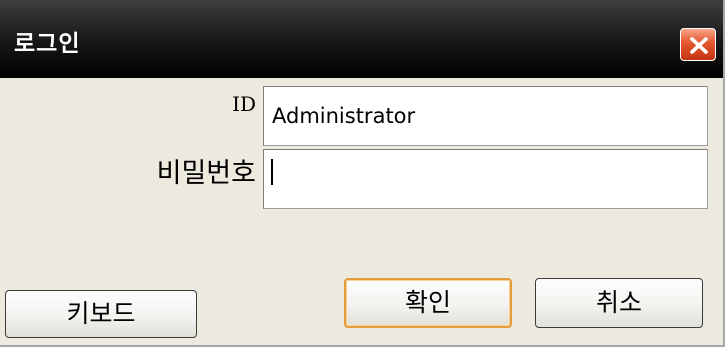 Image resolution: width=725 pixels, height=347 pixels. Describe the element at coordinates (206, 173) in the screenshot. I see `password-label: 비밀번호` at that location.